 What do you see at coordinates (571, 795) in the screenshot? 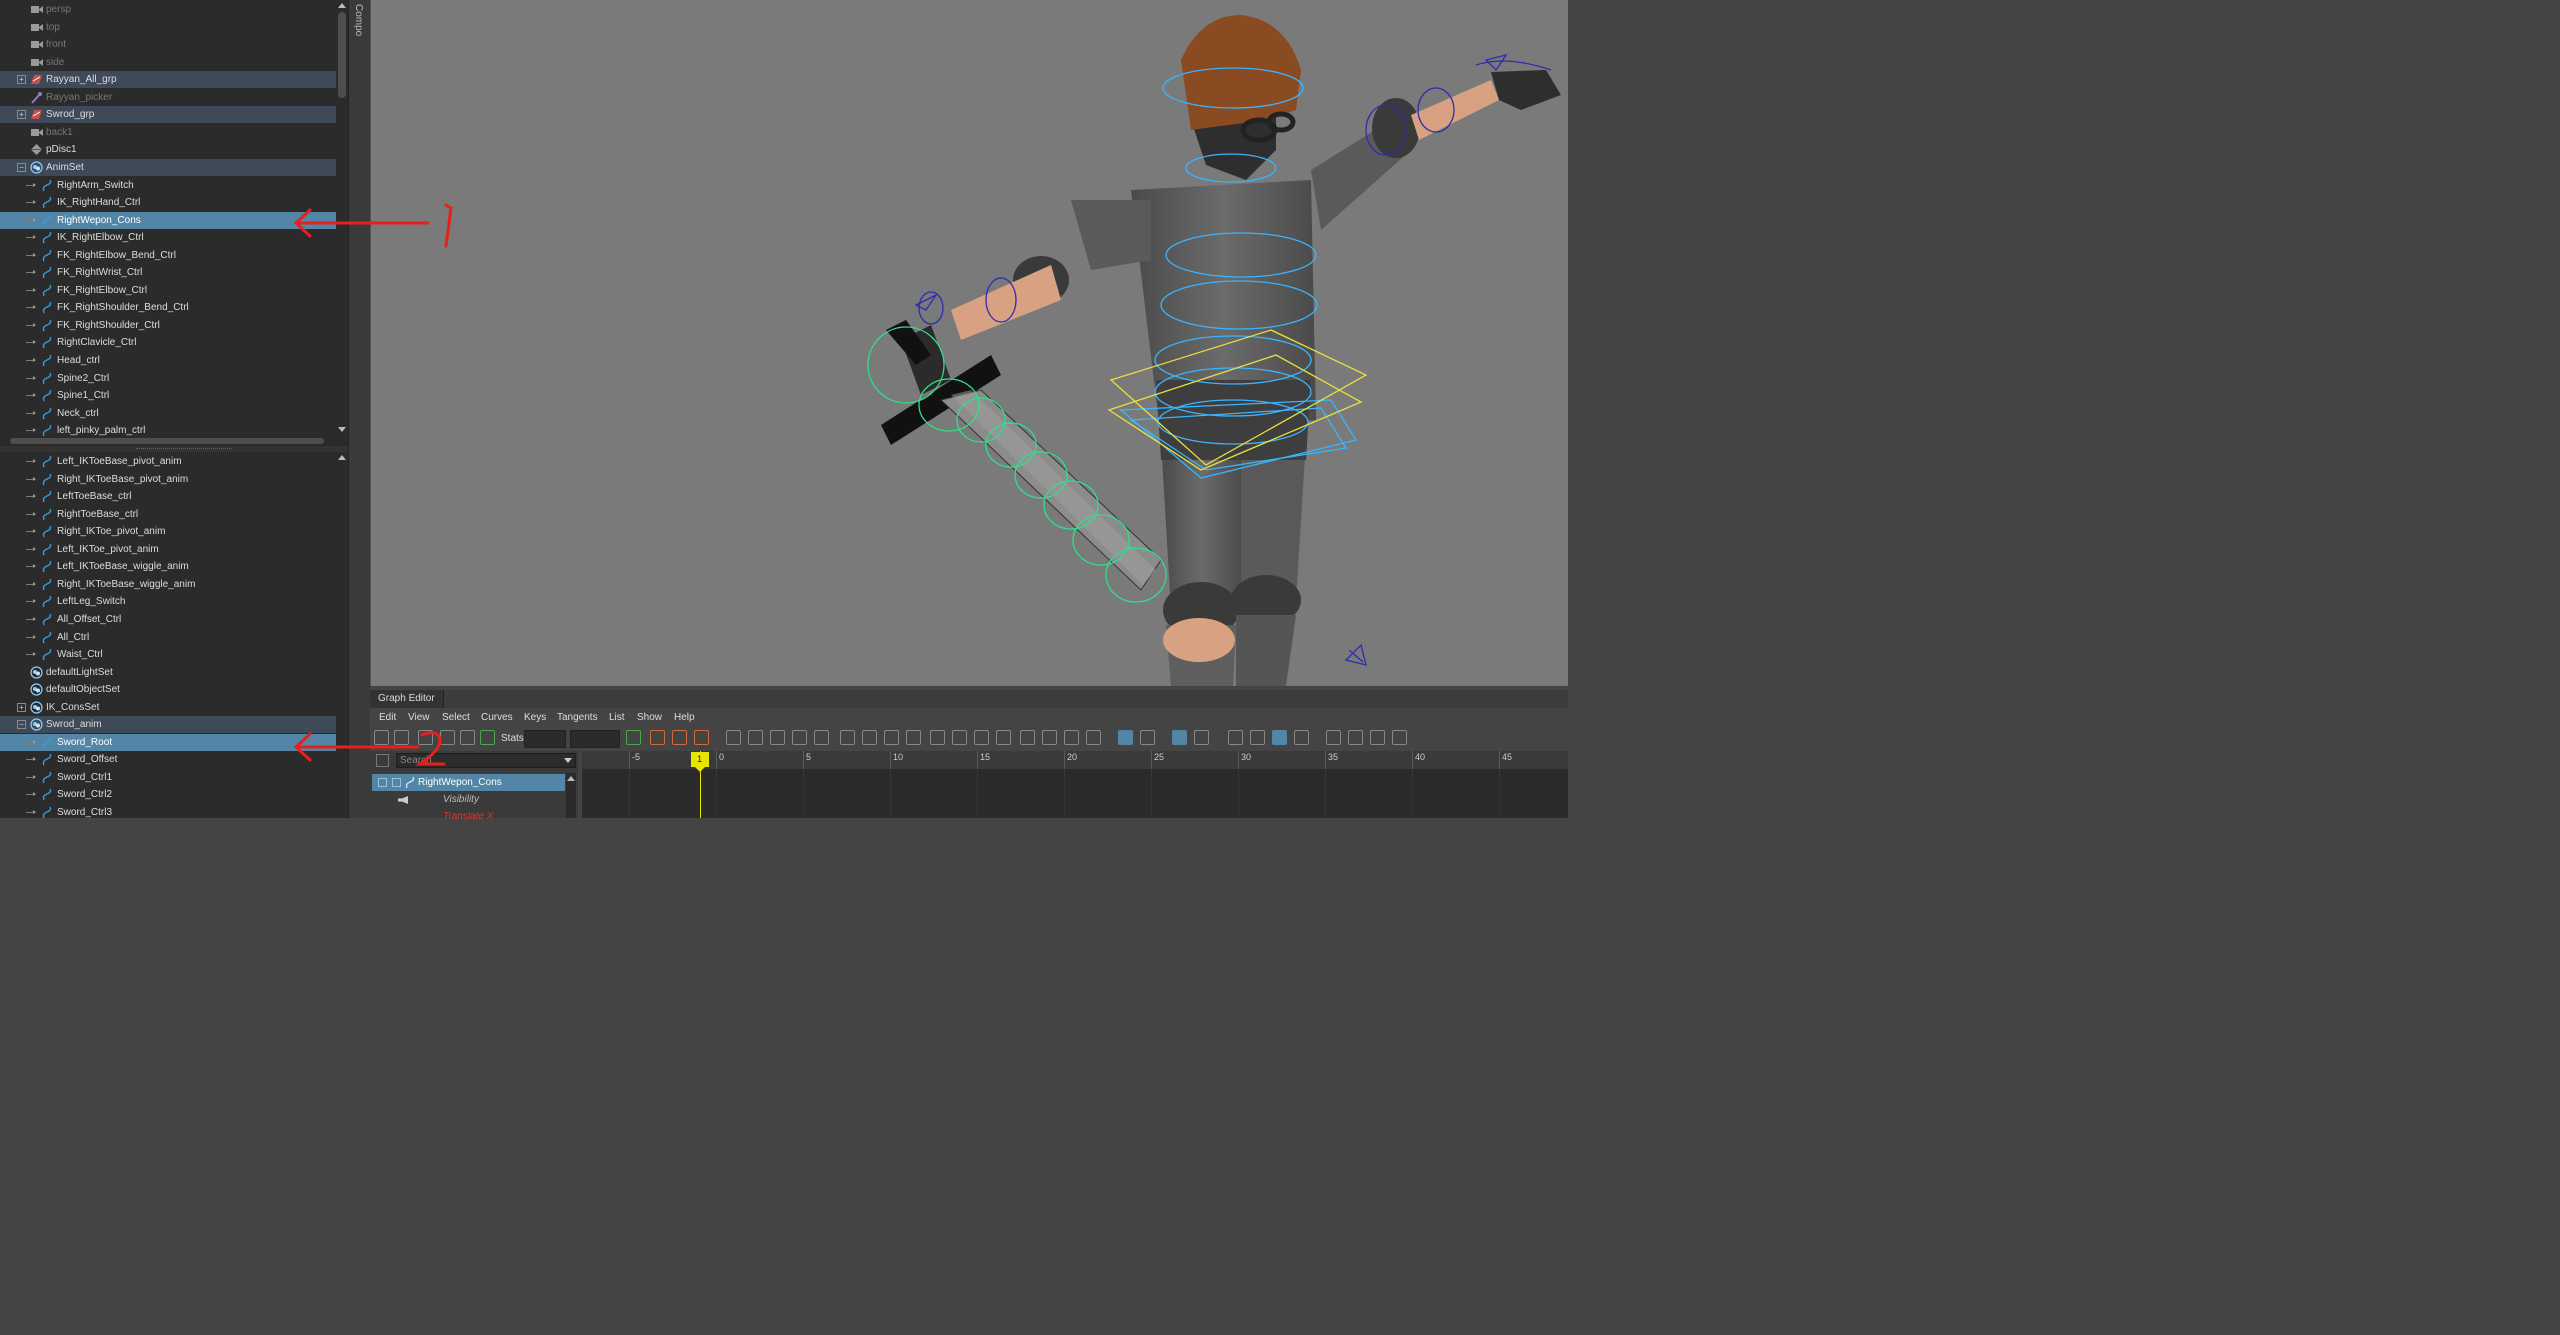
I see `graph-outliner-vscroll` at bounding box center [571, 795].